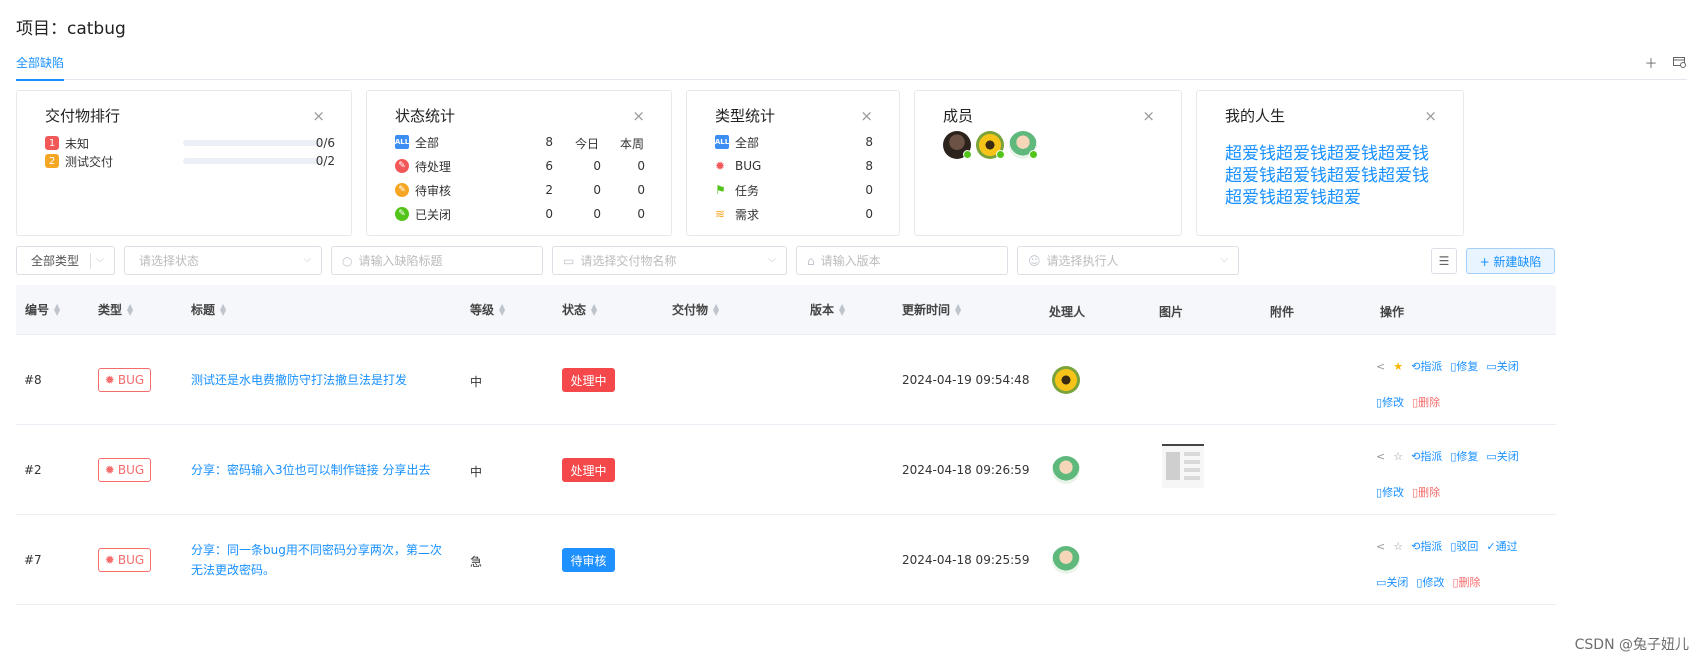 This screenshot has height=660, width=1705. What do you see at coordinates (65, 260) in the screenshot?
I see `type-select: 全部类型 ⌵` at bounding box center [65, 260].